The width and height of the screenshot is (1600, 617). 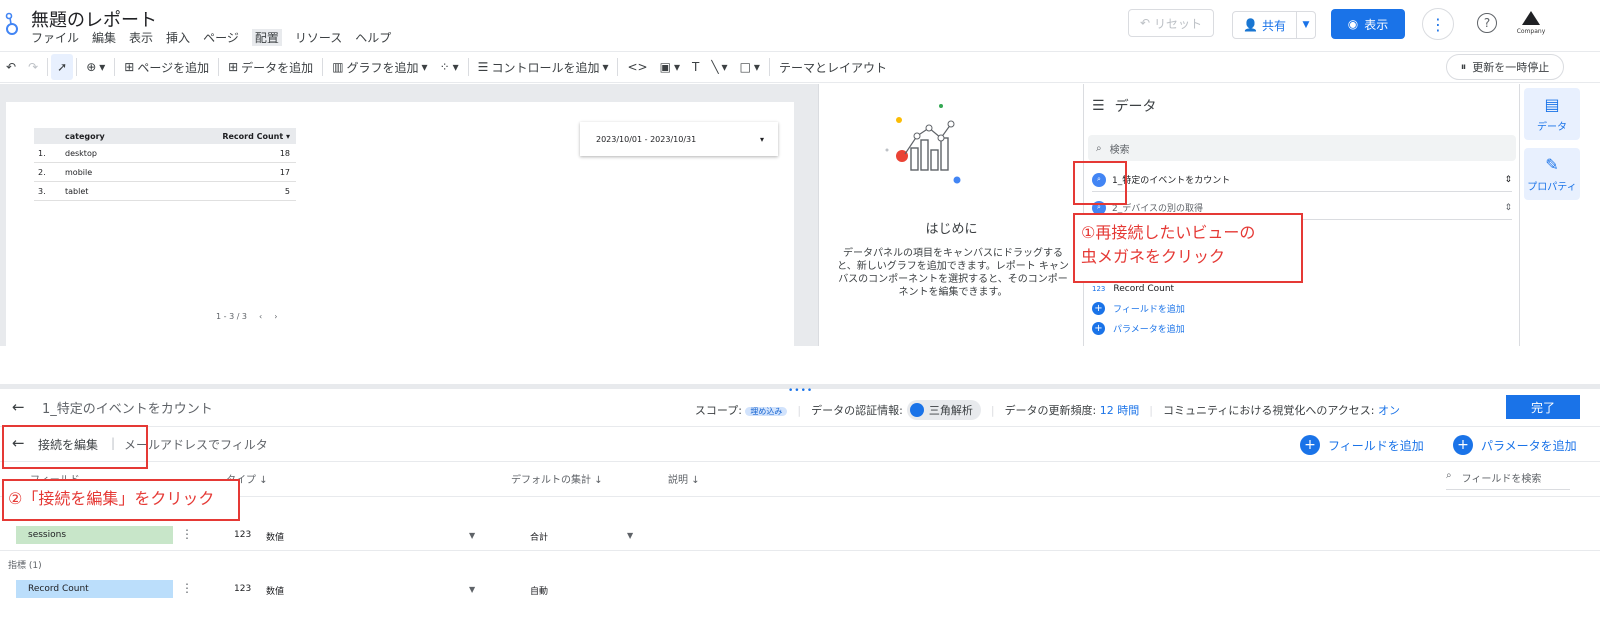 I want to click on field-search-input: ⌕ フィールドを検索, so click(x=1508, y=480).